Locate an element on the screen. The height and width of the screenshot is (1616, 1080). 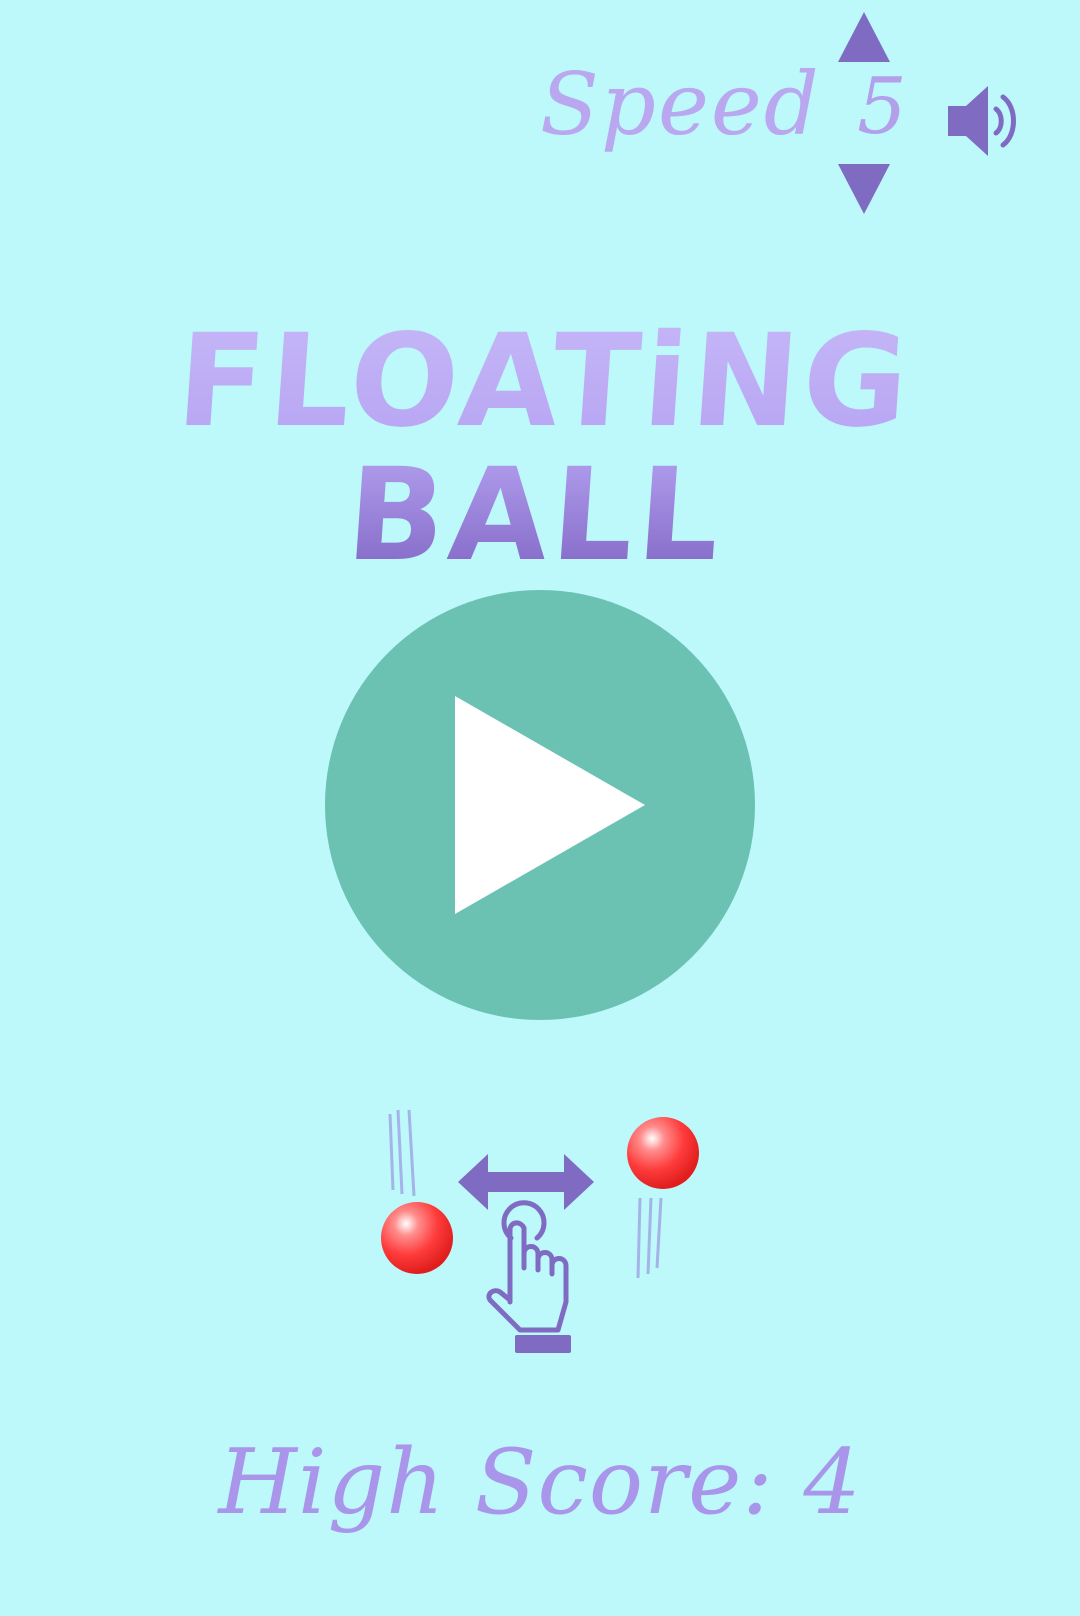
speed-down-button is located at coordinates (864, 188).